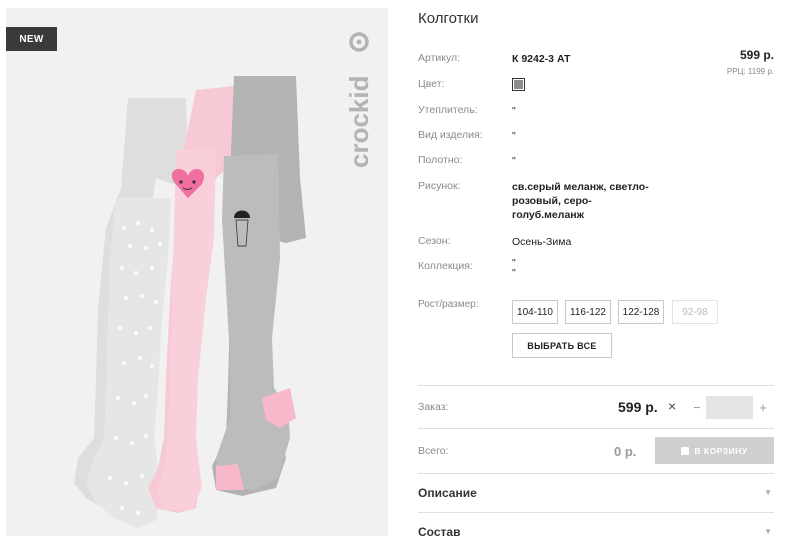  What do you see at coordinates (445, 266) in the screenshot?
I see `attr-label-collection: Коллекция:` at bounding box center [445, 266].